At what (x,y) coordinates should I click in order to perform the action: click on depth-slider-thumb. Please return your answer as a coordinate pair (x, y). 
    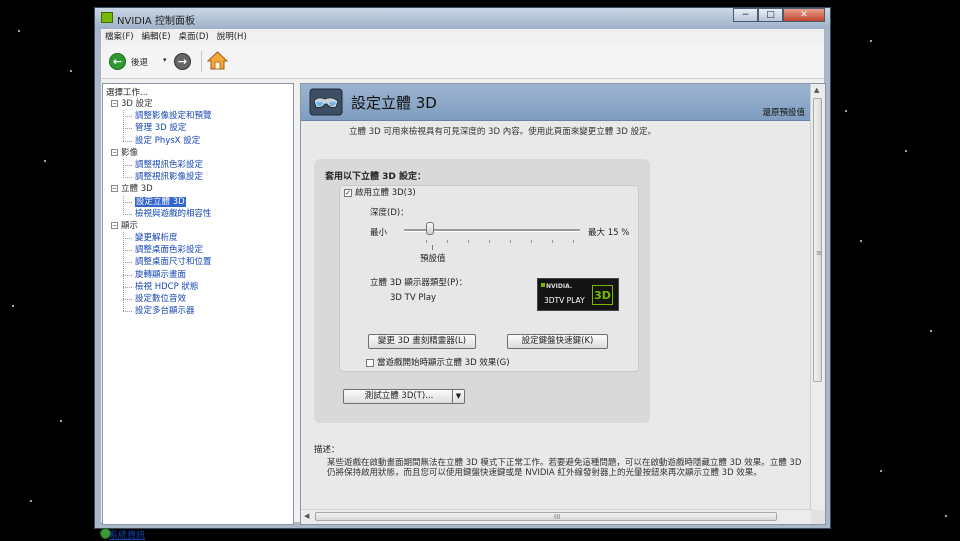
    Looking at the image, I should click on (430, 228).